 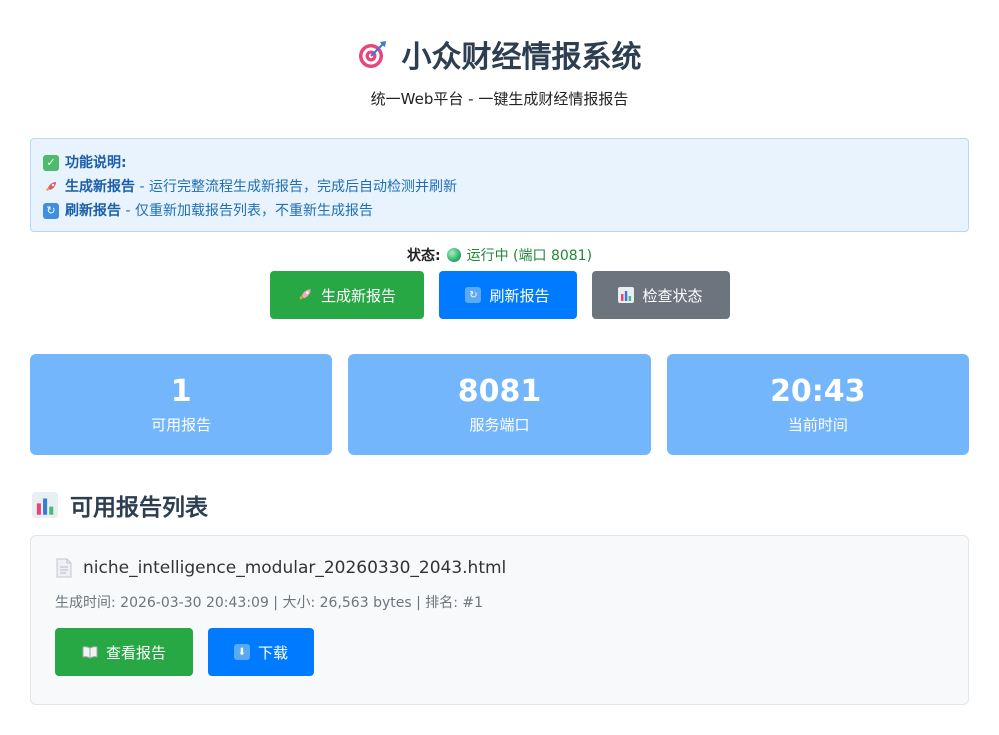 I want to click on stat-label: 服务端口, so click(x=499, y=425).